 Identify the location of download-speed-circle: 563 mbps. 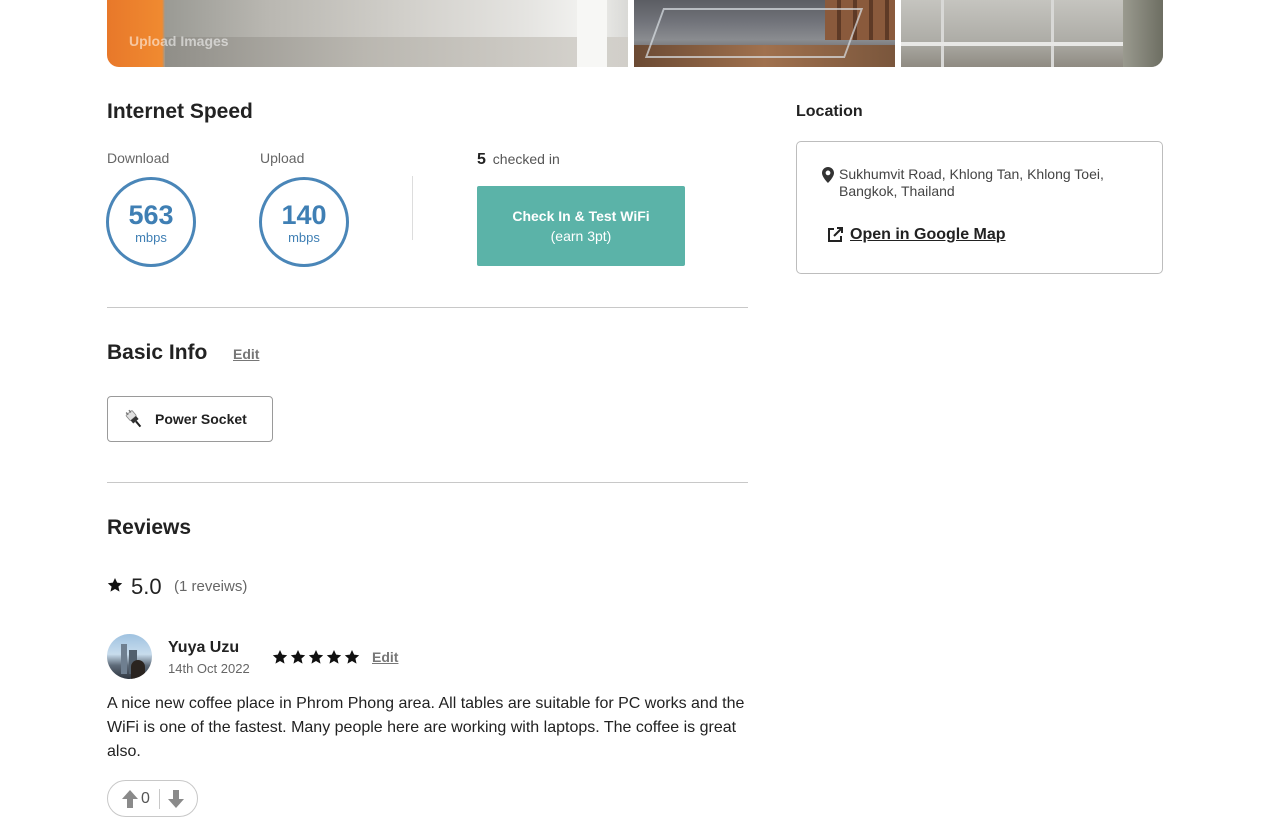
(151, 222).